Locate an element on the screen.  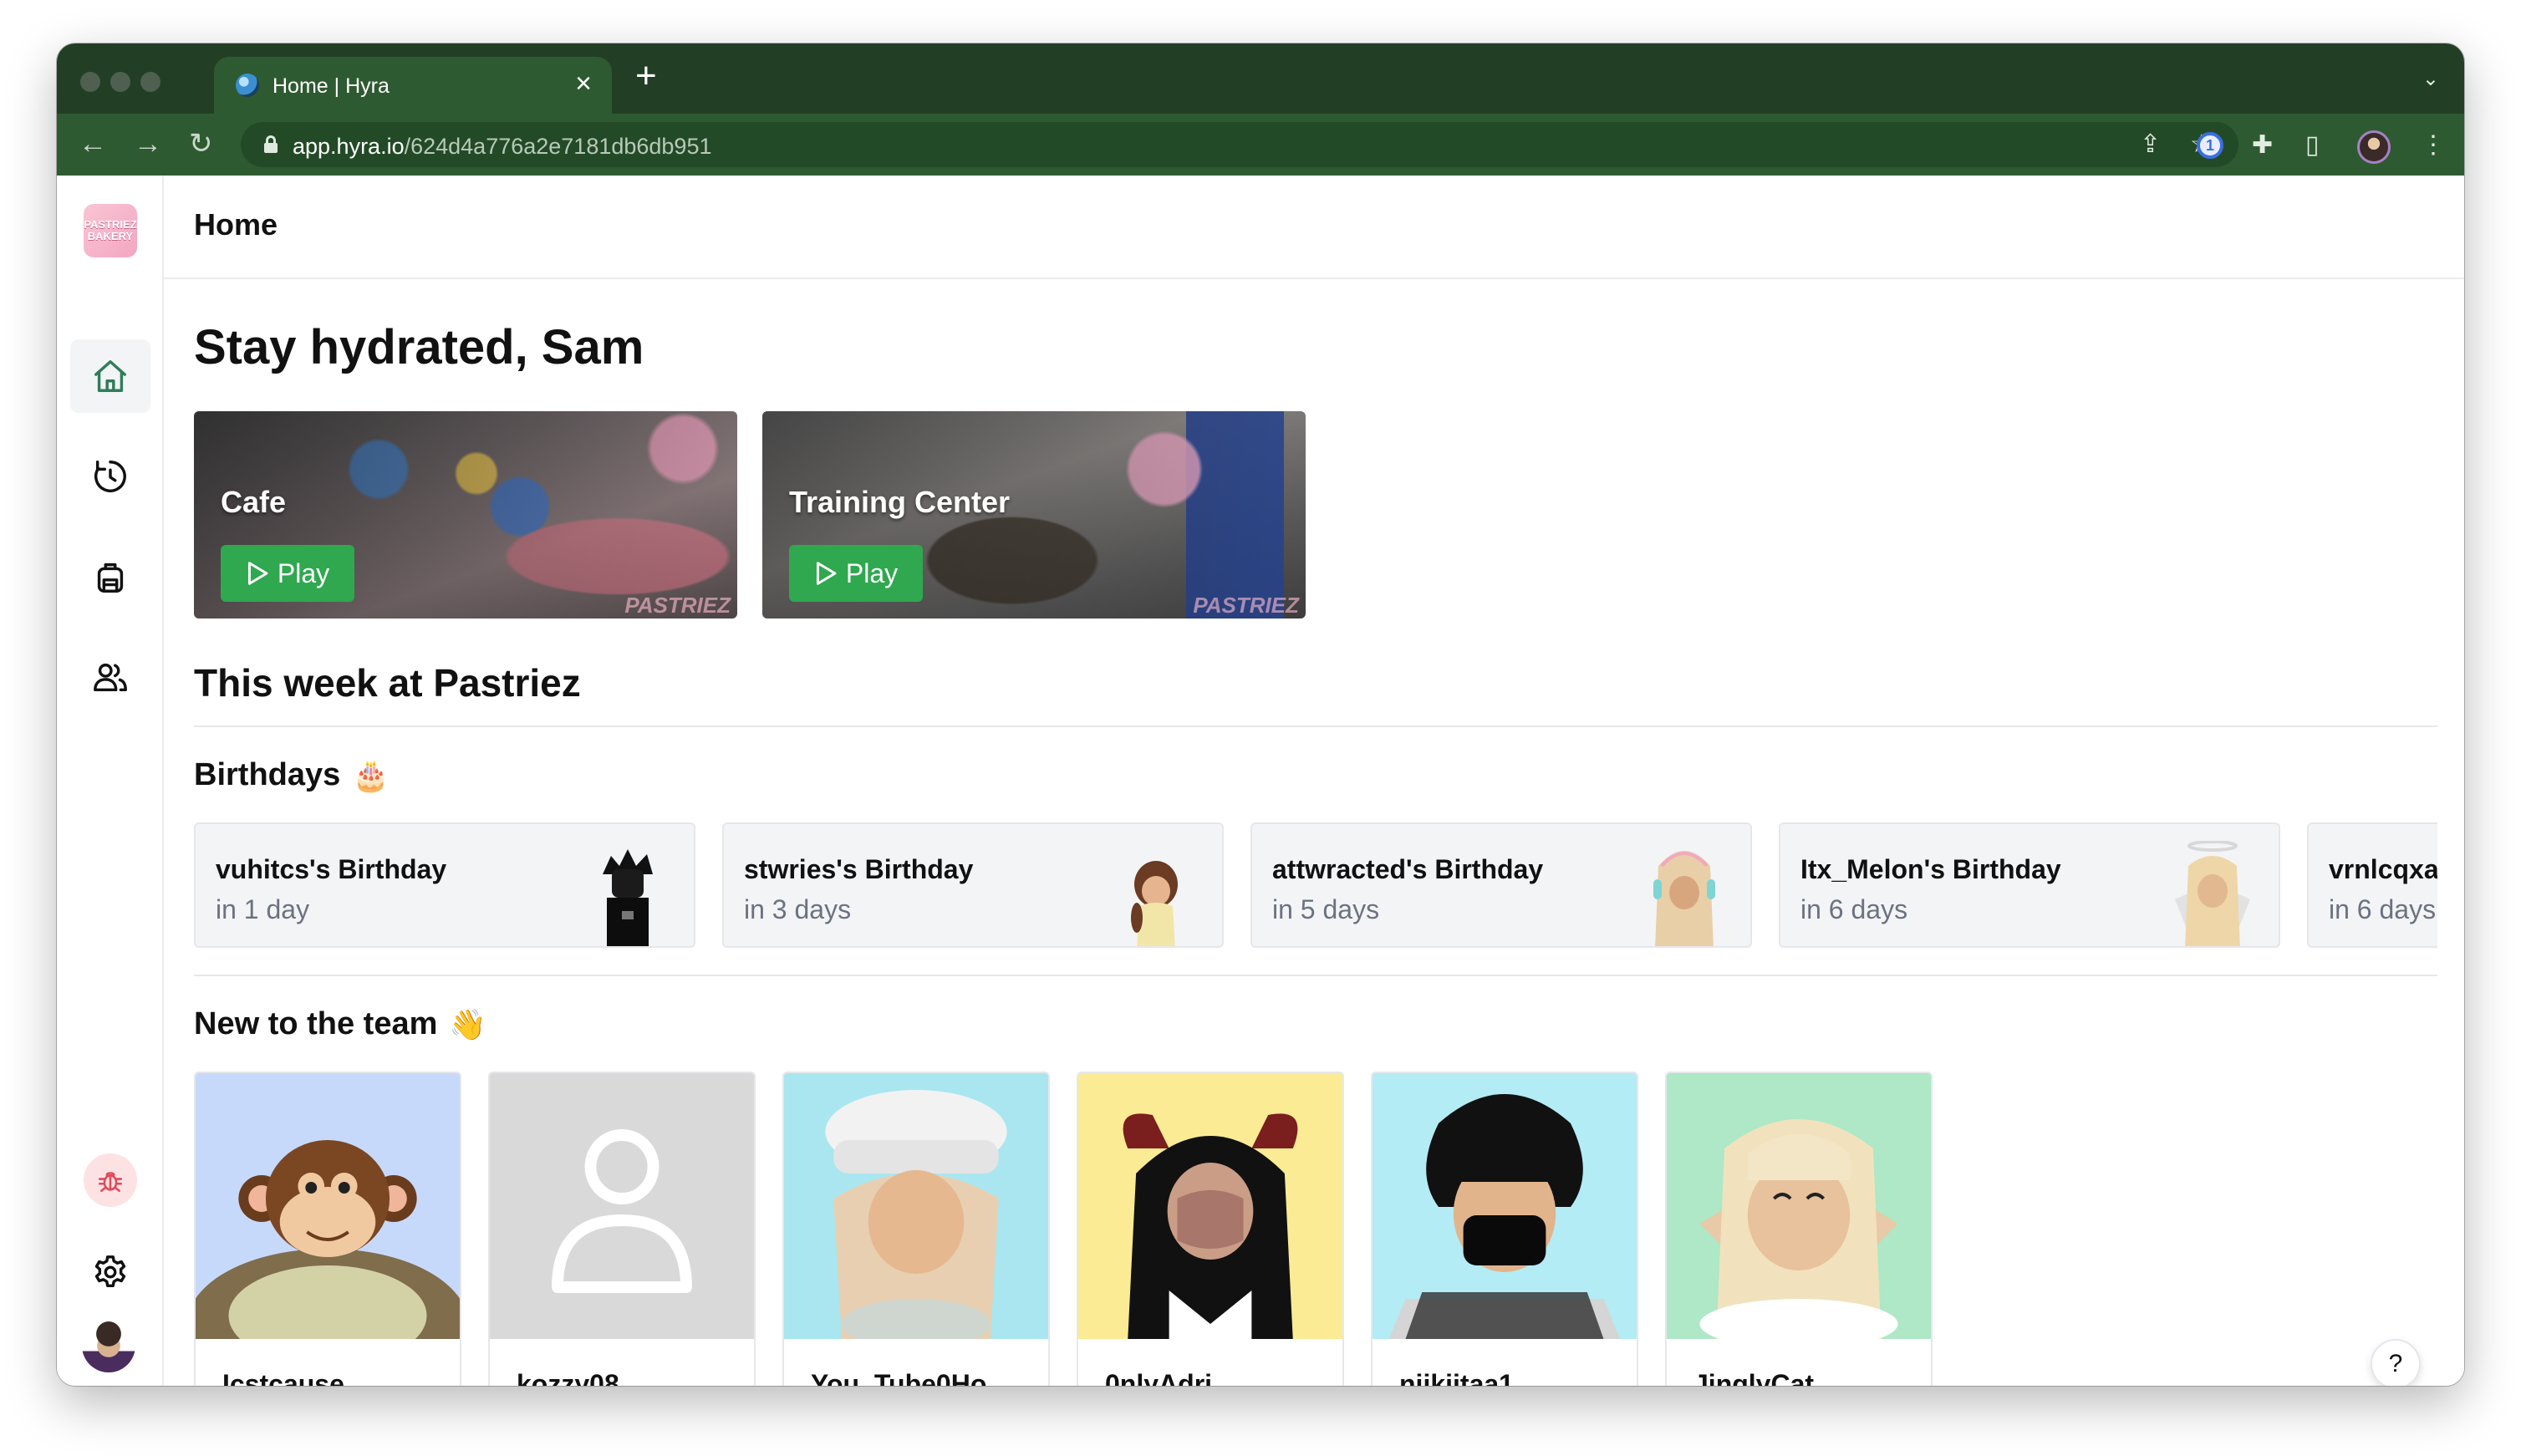
new-tab-button: + is located at coordinates (646, 76).